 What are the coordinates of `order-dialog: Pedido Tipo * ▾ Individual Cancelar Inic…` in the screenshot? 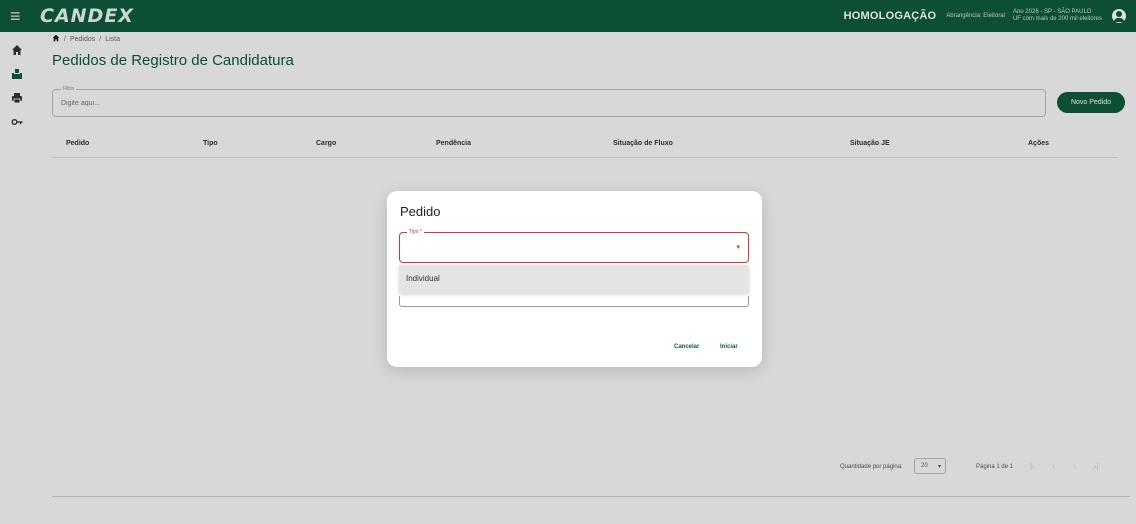 It's located at (574, 279).